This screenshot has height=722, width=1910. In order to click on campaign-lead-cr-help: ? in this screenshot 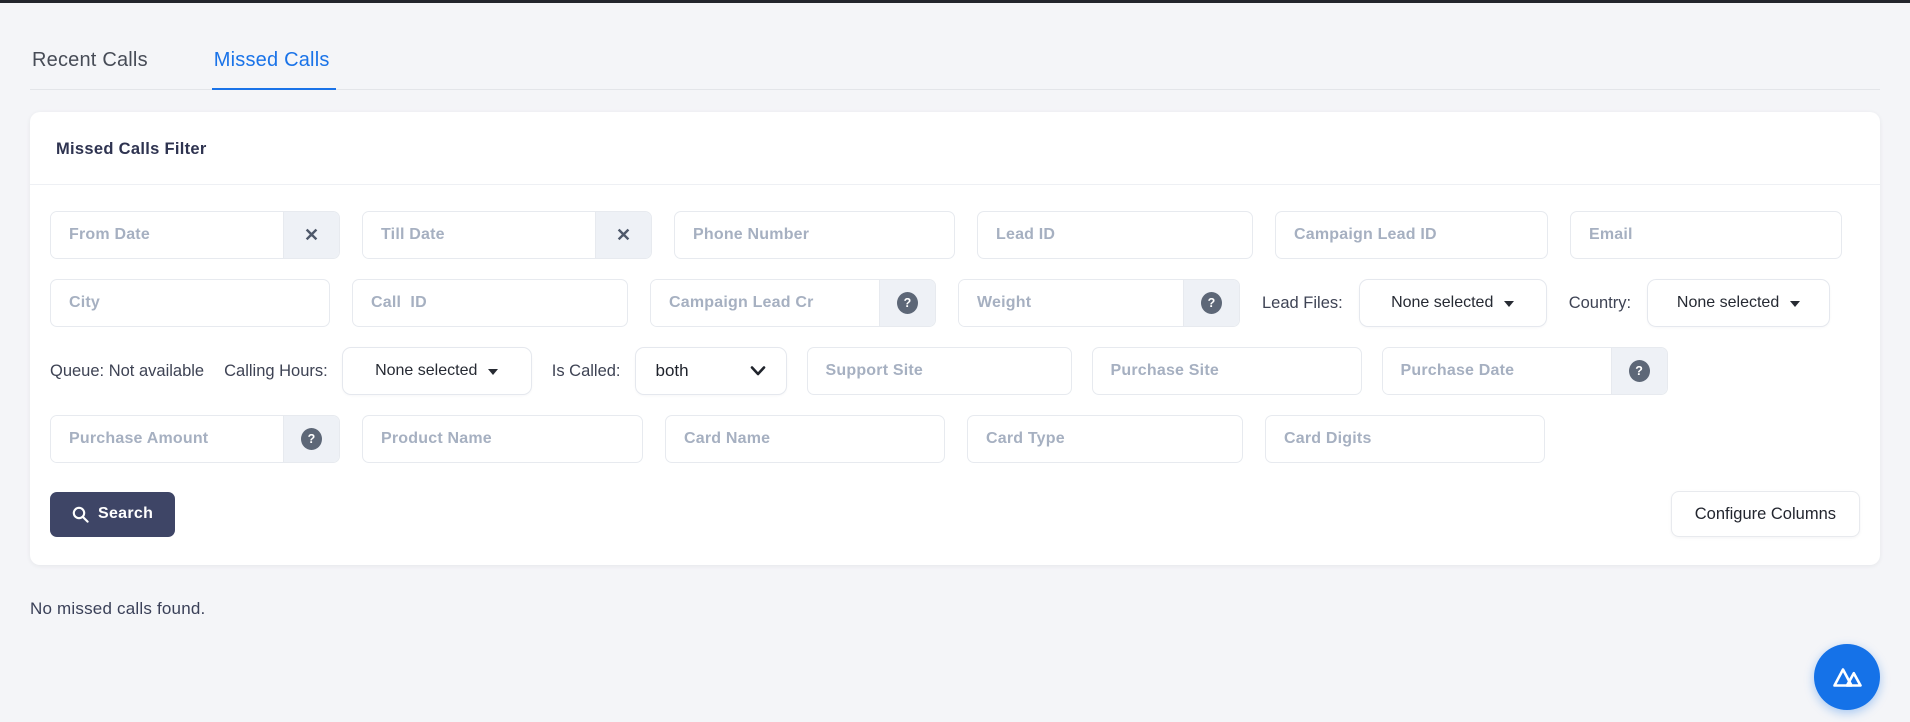, I will do `click(907, 303)`.